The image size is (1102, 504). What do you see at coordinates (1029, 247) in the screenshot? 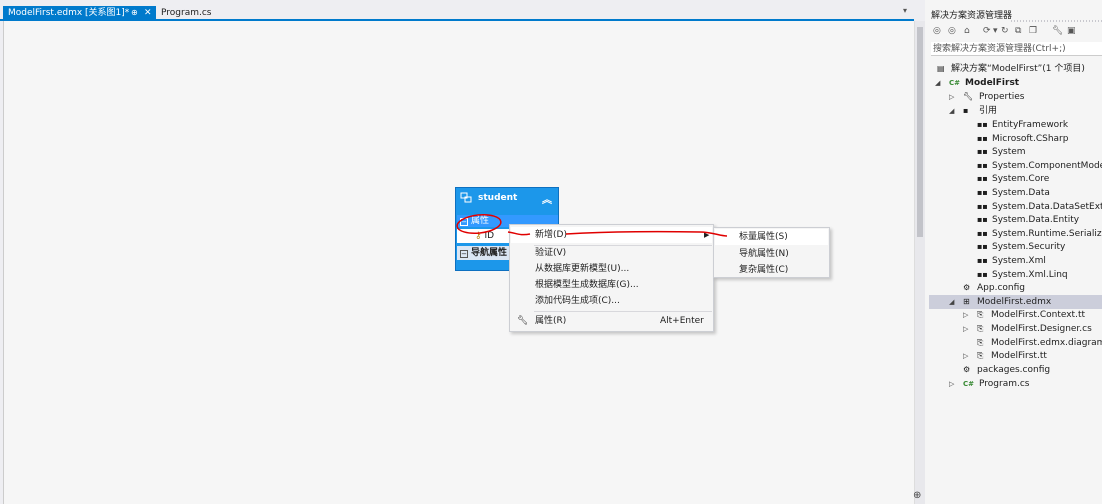
I see `tree-node-label: System.Security` at bounding box center [1029, 247].